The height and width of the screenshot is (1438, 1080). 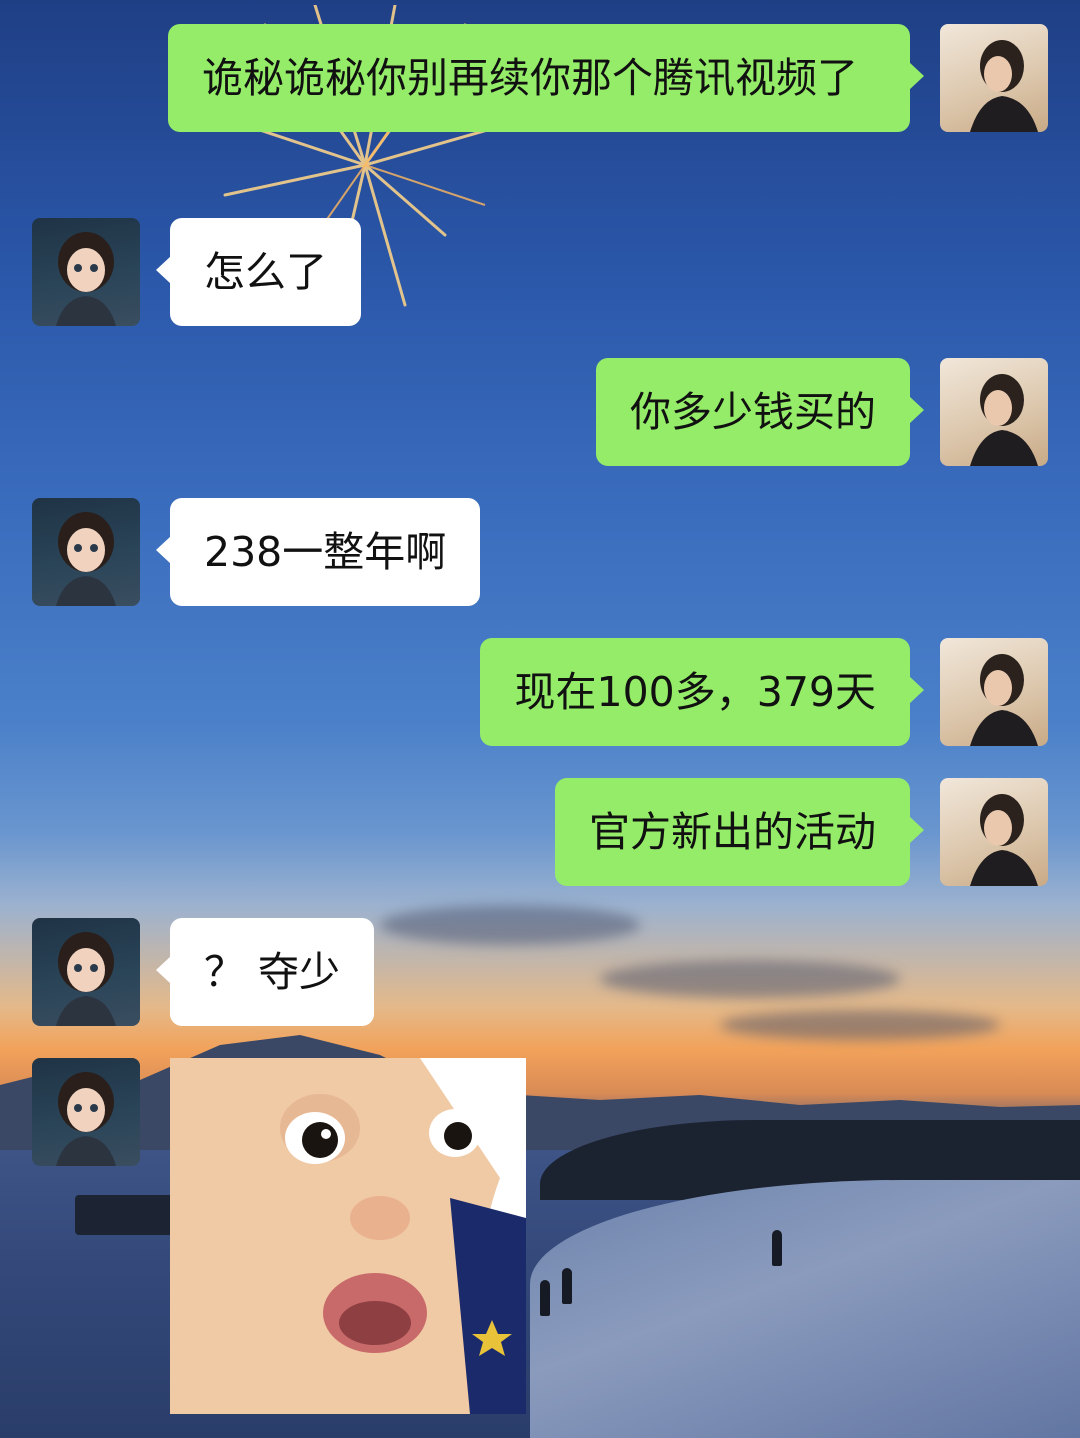 I want to click on message-bubble: 现在100多，379天, so click(x=702, y=692).